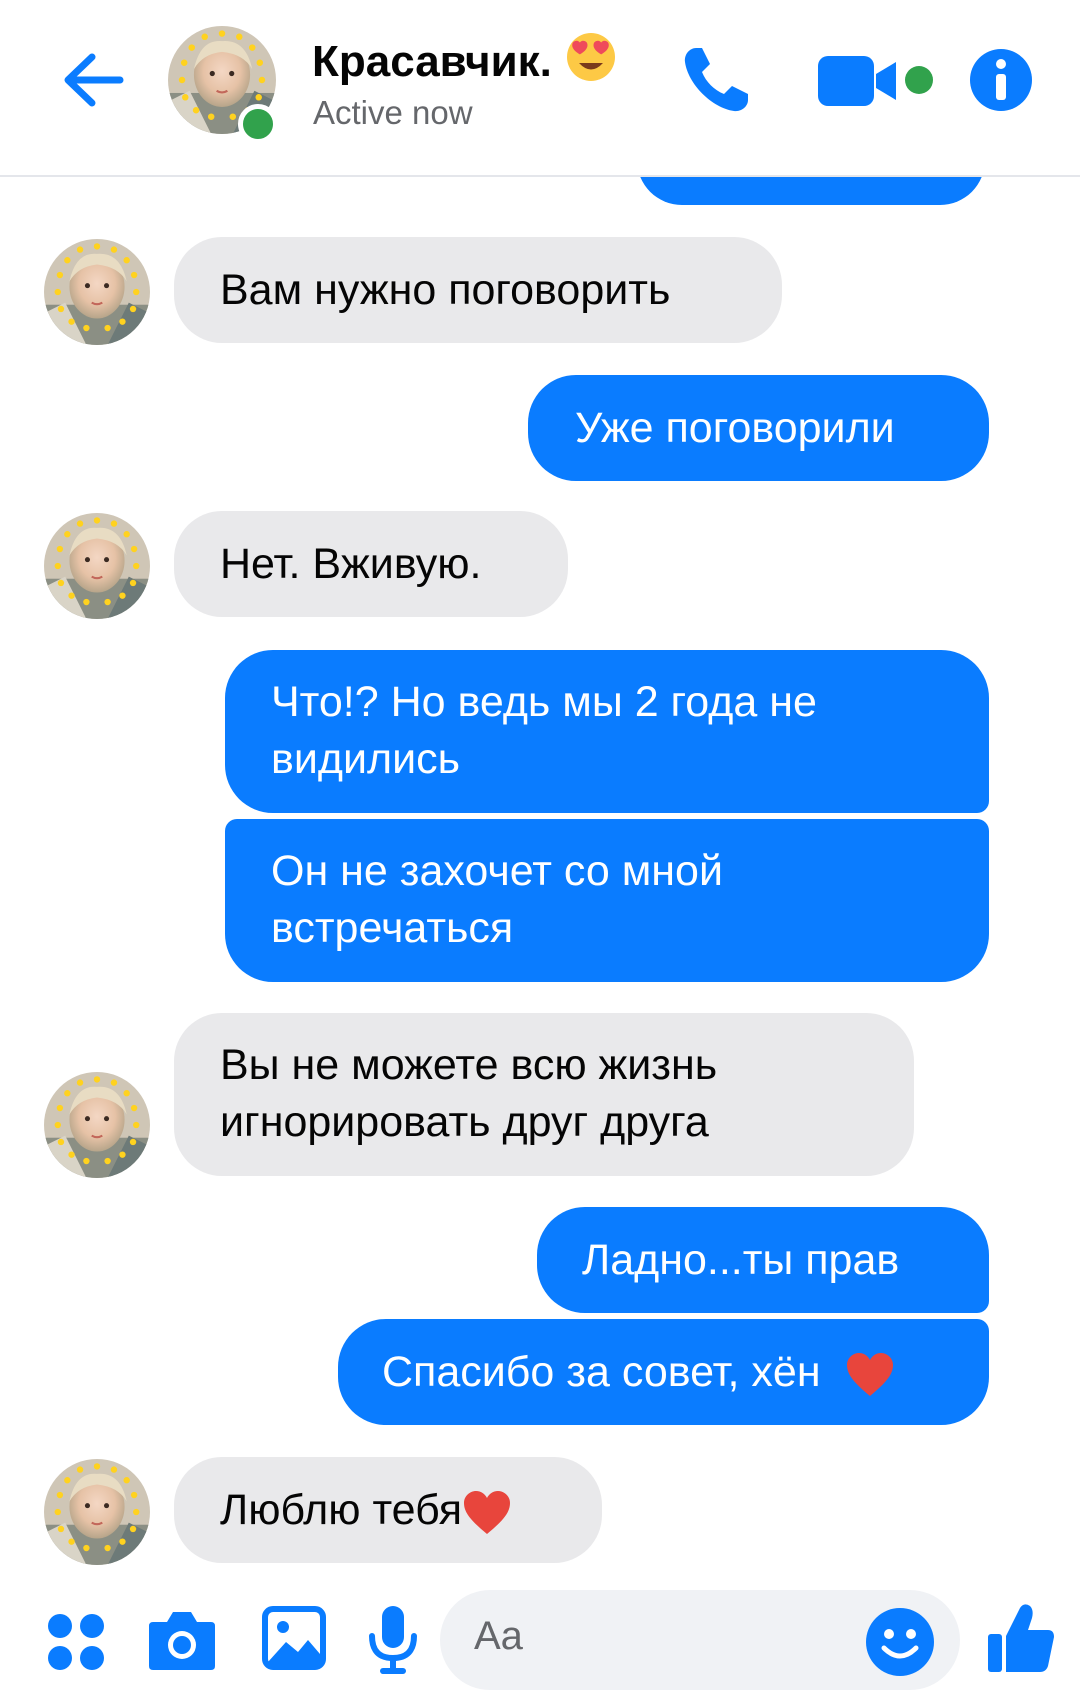 The width and height of the screenshot is (1080, 1702). I want to click on message-bubble-outgoing: Спасибо за совет, хён, so click(663, 1372).